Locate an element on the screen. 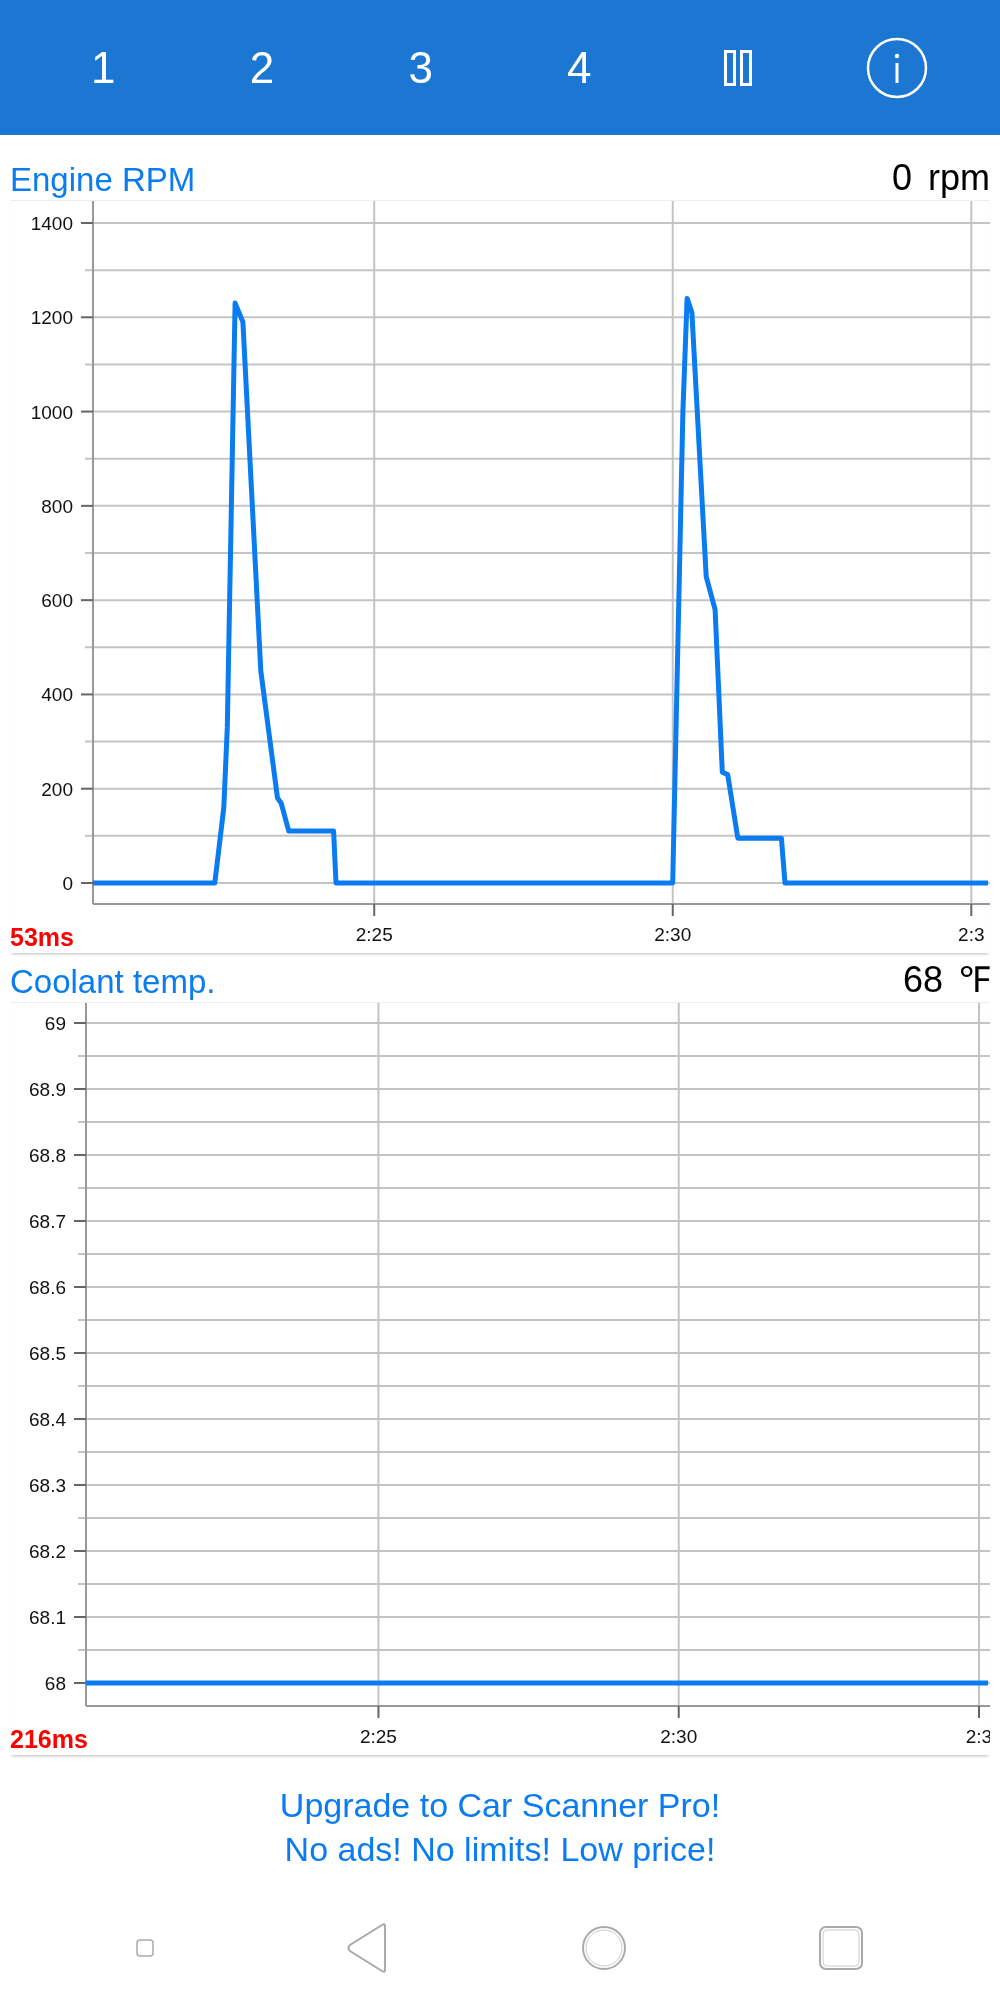 This screenshot has width=1000, height=2000. latency-label: 216ms is located at coordinates (49, 1739).